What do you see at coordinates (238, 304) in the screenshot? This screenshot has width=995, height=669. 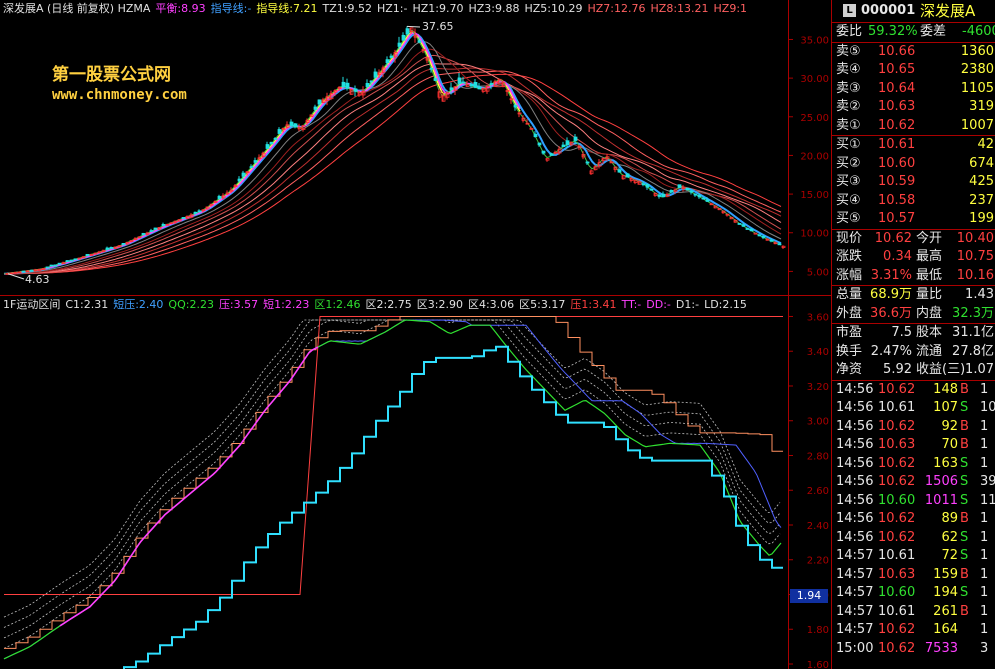 I see `legend-item: 压:3.57` at bounding box center [238, 304].